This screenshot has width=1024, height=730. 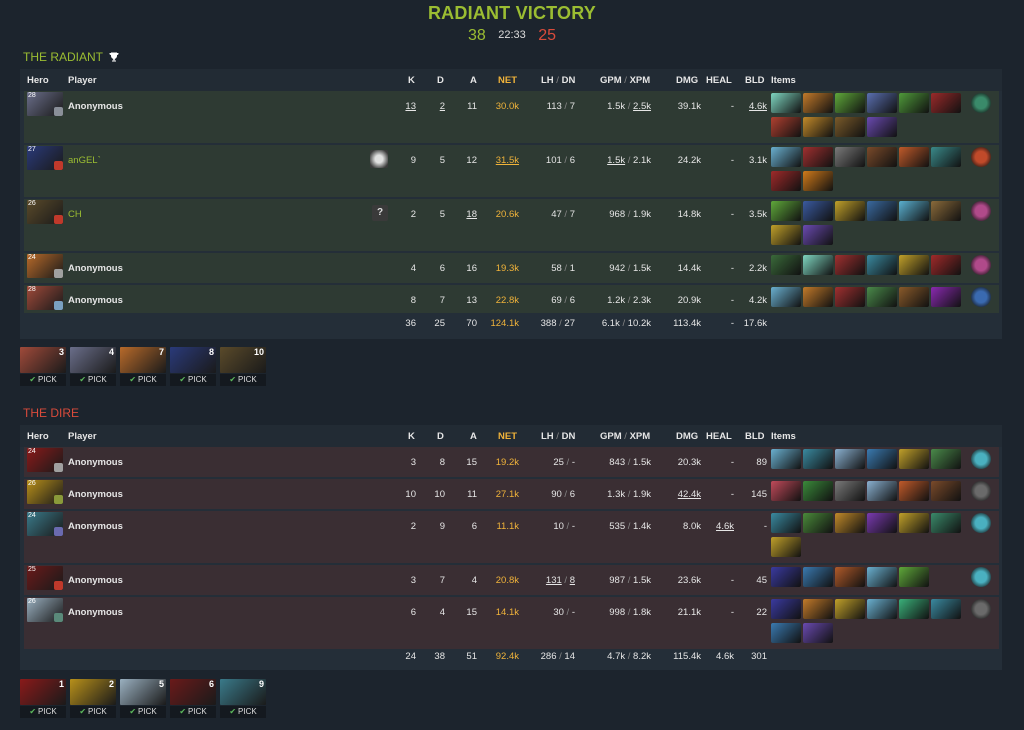 What do you see at coordinates (75, 214) in the screenshot?
I see `player-name: CH` at bounding box center [75, 214].